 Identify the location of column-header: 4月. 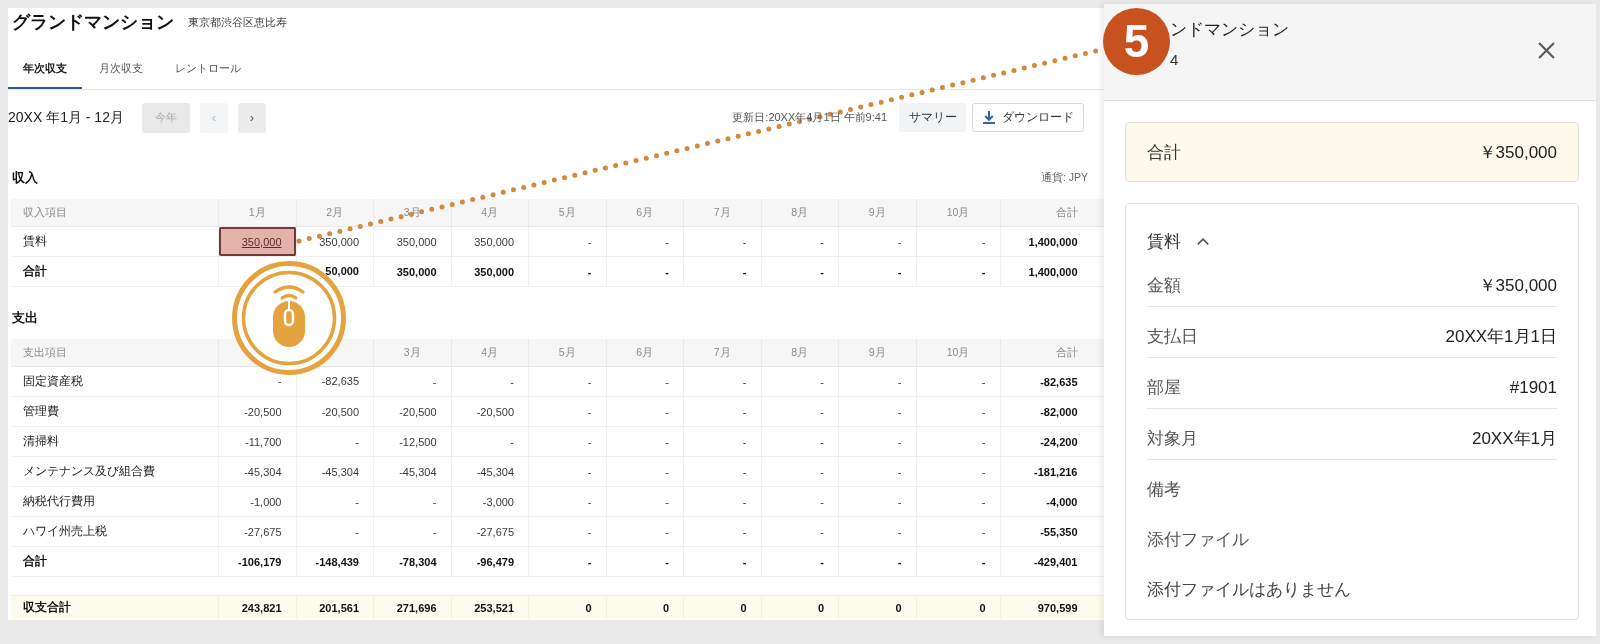
(490, 212).